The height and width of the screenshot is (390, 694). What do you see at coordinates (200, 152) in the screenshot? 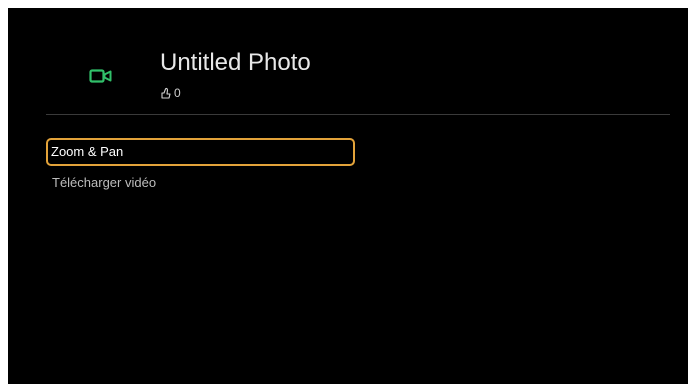
I see `menu-item-zoom-pan: Zoom & Pan` at bounding box center [200, 152].